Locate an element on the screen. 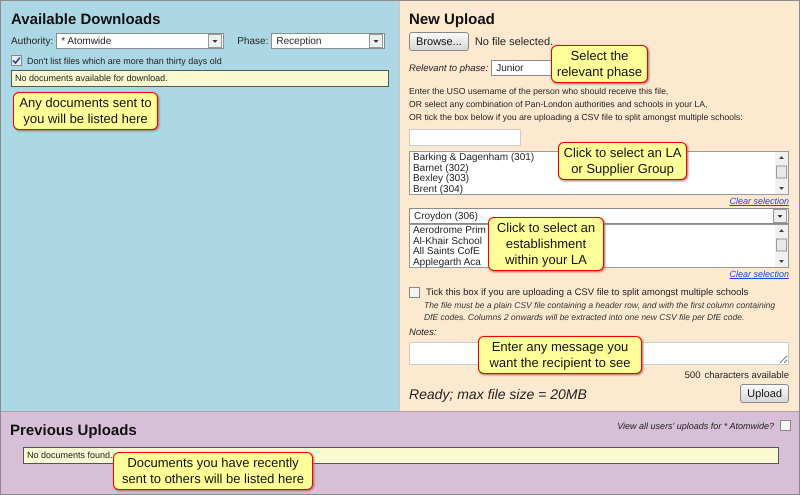 The width and height of the screenshot is (800, 495). help-tooltip: Click to select an establishment within your LA is located at coordinates (546, 244).